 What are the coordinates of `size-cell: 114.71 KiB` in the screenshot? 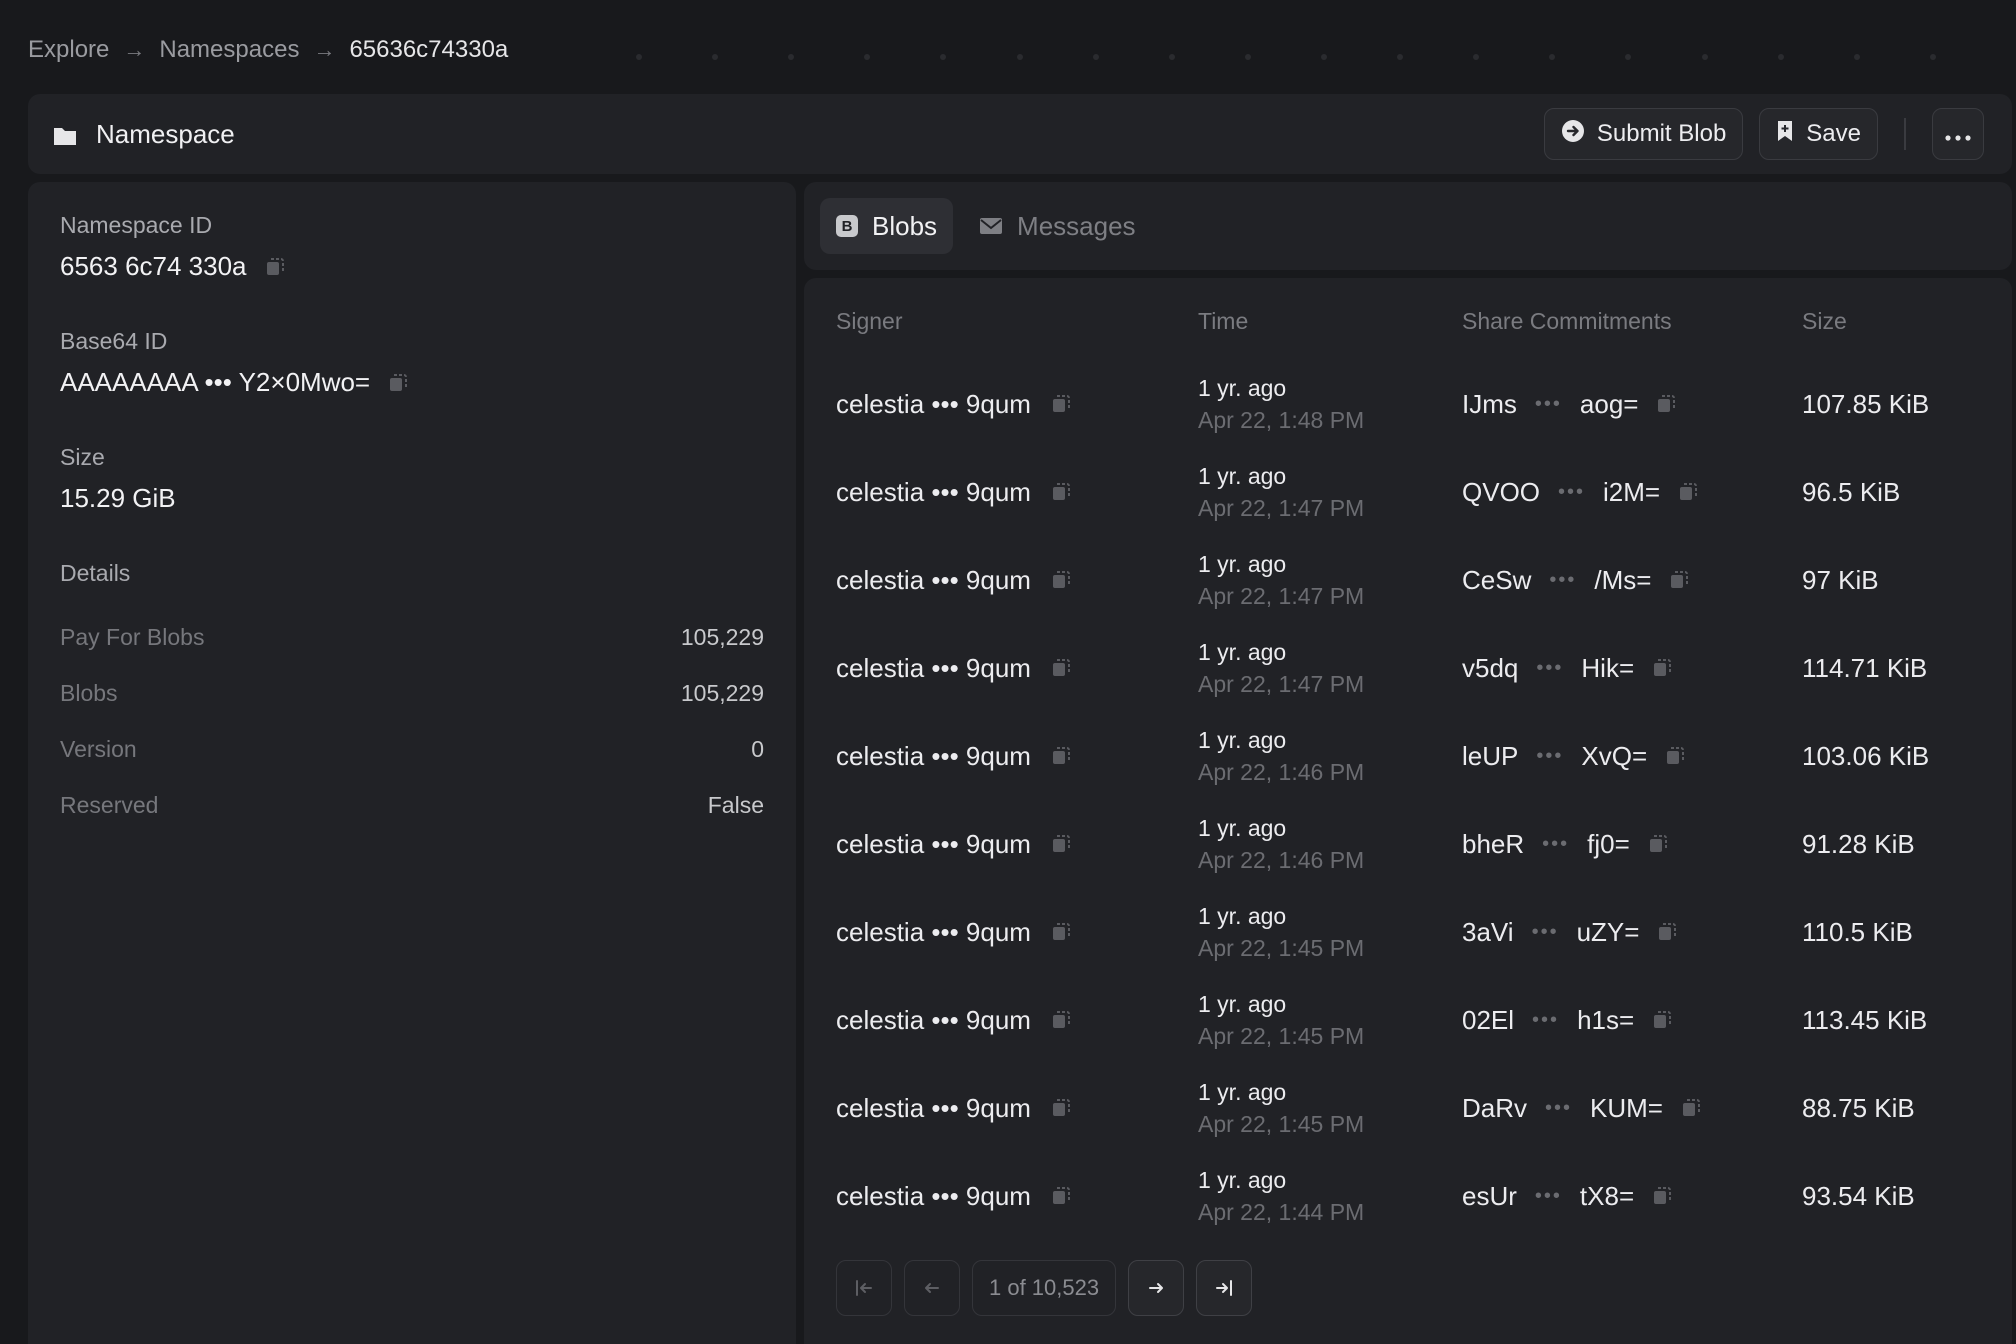 It's located at (1865, 667).